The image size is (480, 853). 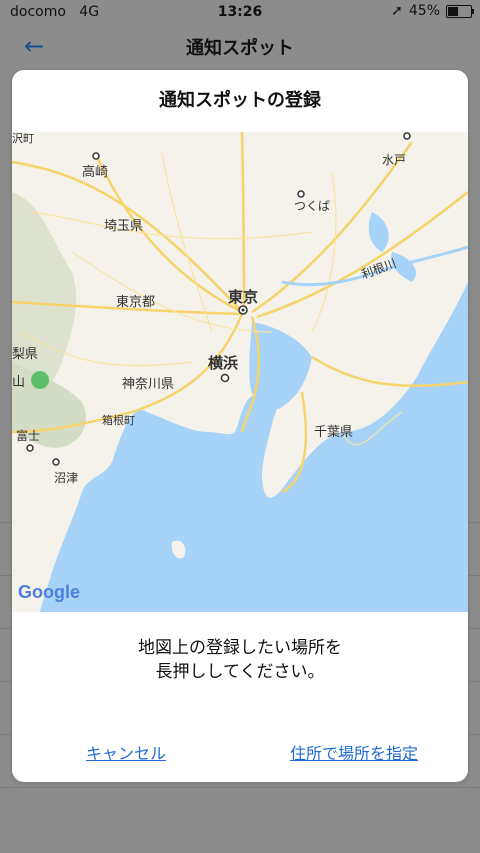 I want to click on navbar: ← 通知スポット, so click(x=240, y=46).